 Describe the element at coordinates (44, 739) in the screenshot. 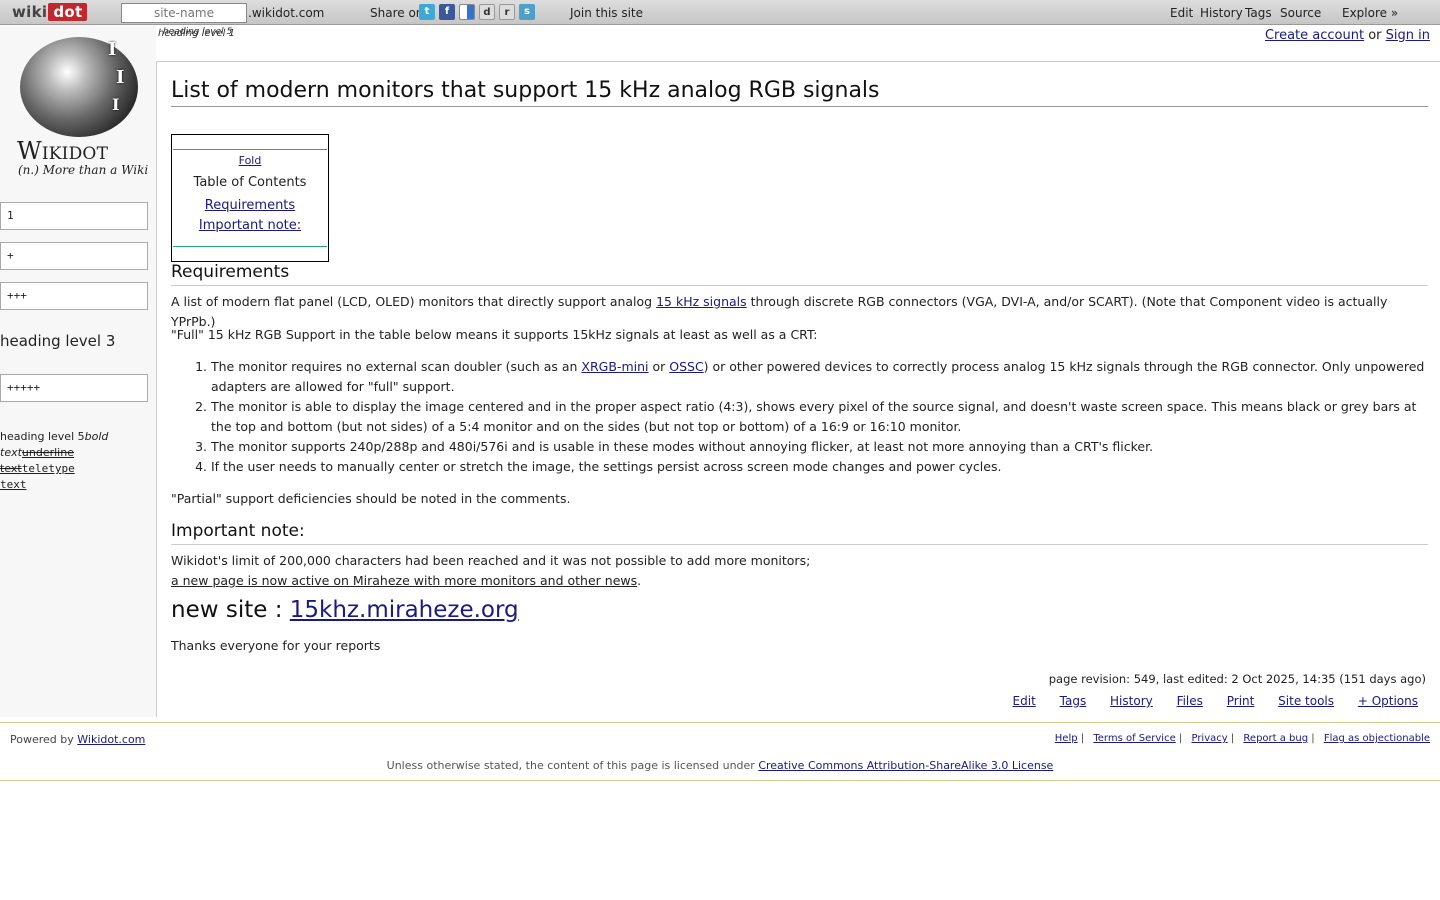

I see `powered-by-text: Powered by` at that location.